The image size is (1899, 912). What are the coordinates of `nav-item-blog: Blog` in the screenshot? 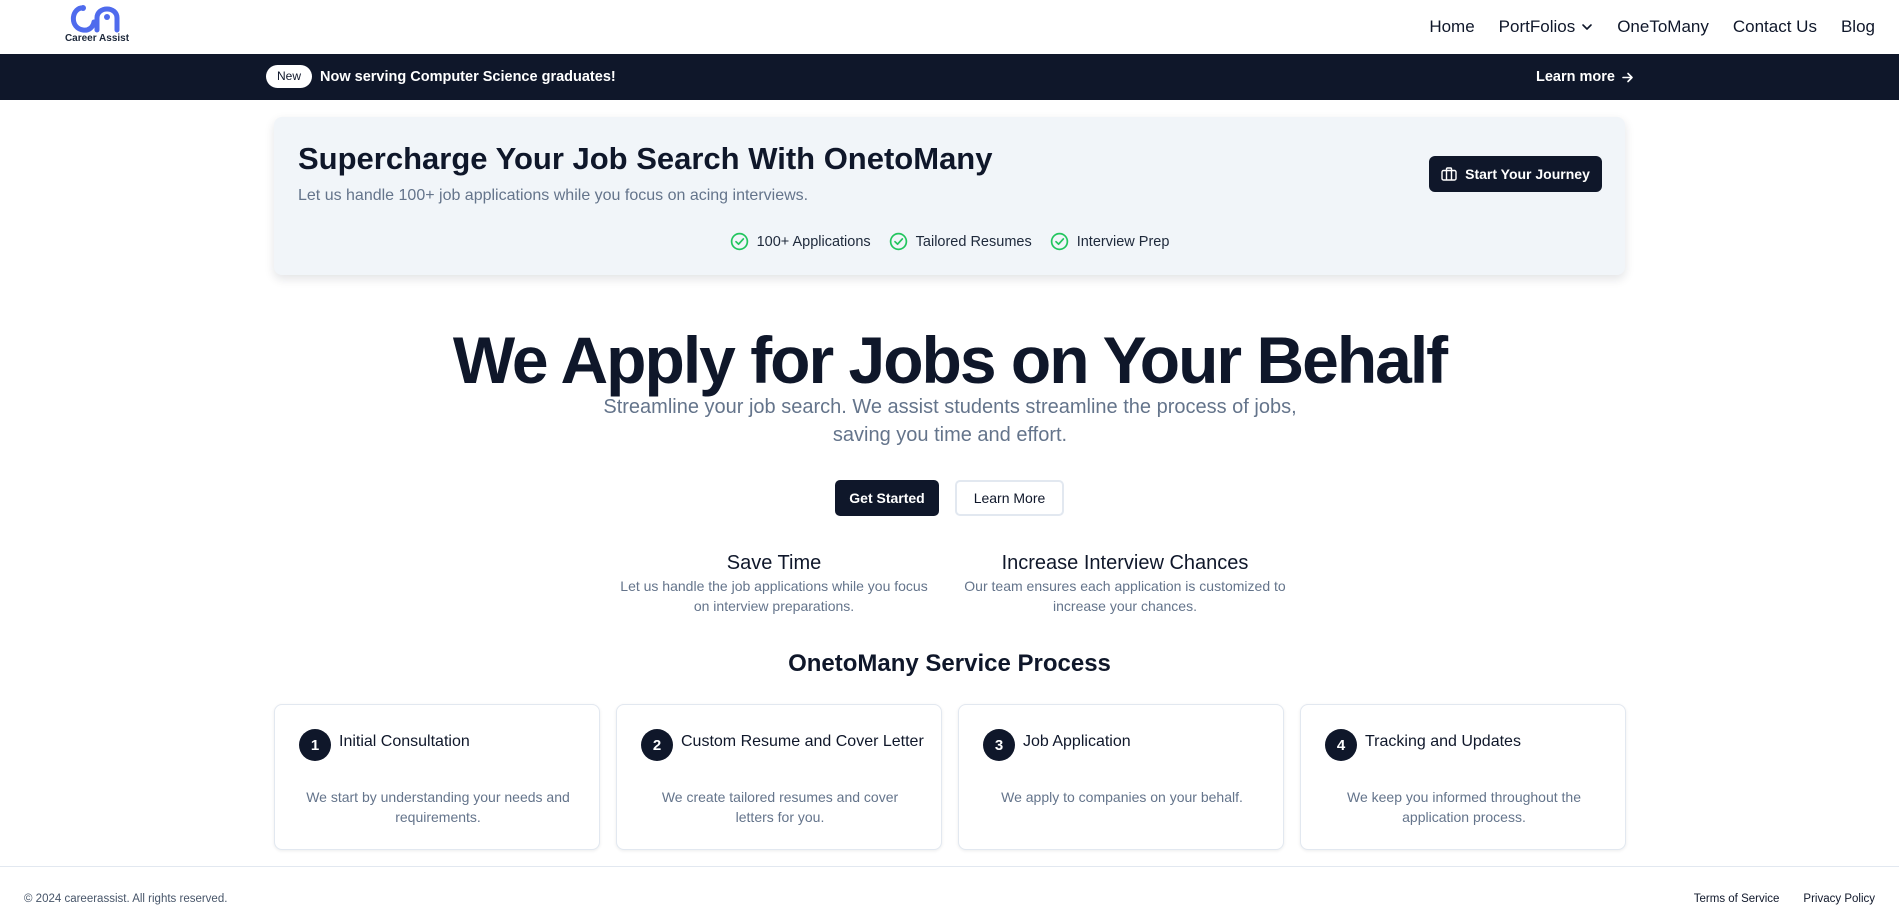 It's located at (1858, 27).